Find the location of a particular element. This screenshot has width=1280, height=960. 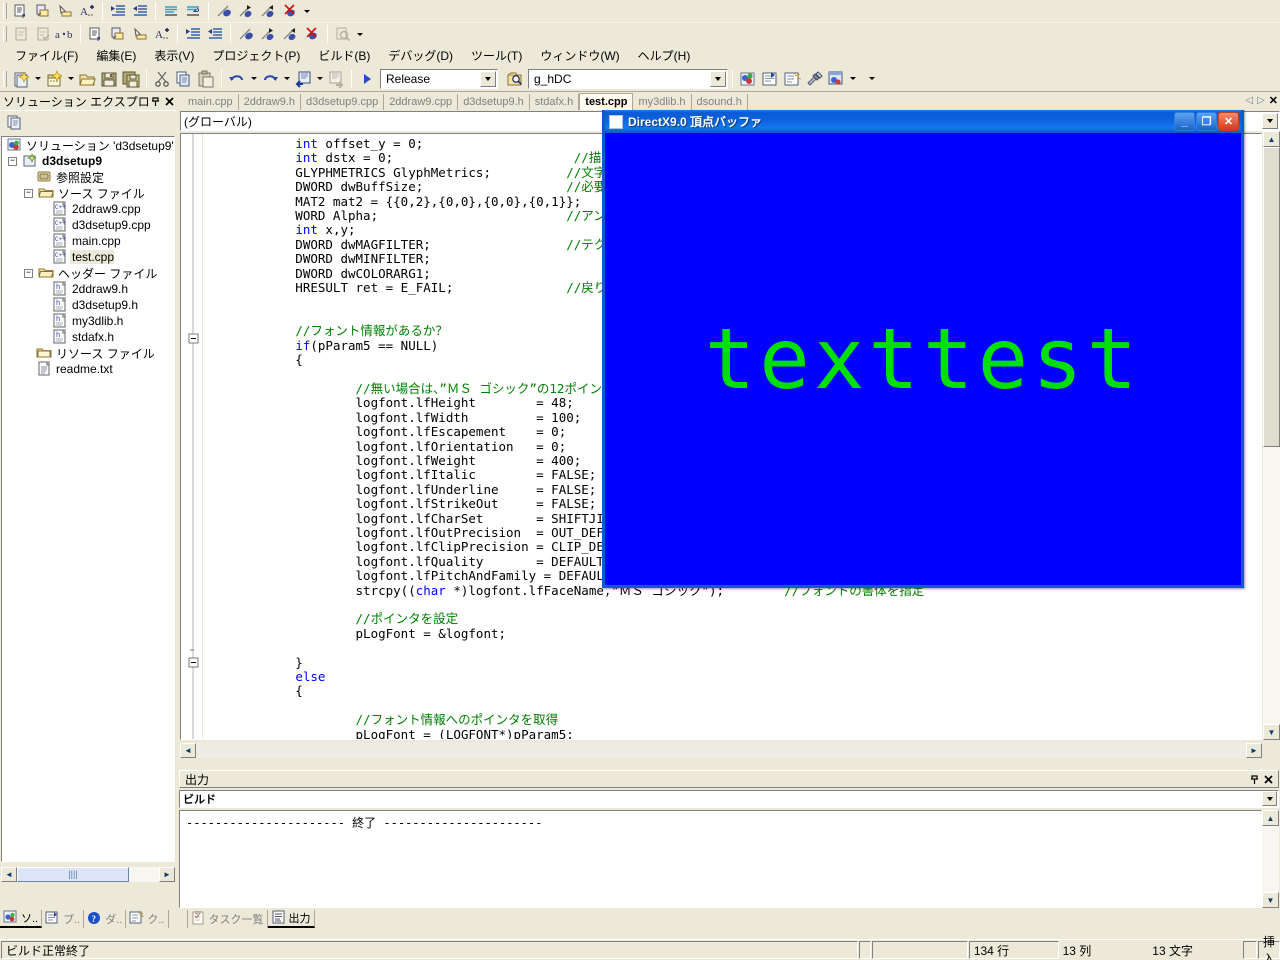

save-all-icon is located at coordinates (131, 79).